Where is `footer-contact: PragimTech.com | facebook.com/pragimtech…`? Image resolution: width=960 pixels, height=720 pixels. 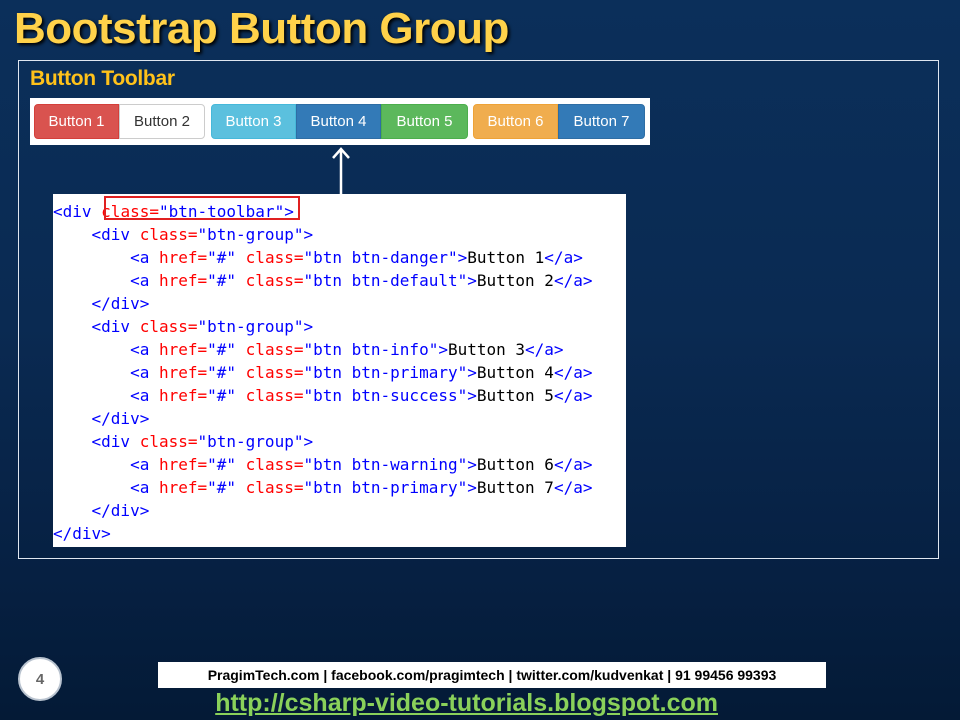 footer-contact: PragimTech.com | facebook.com/pragimtech… is located at coordinates (492, 675).